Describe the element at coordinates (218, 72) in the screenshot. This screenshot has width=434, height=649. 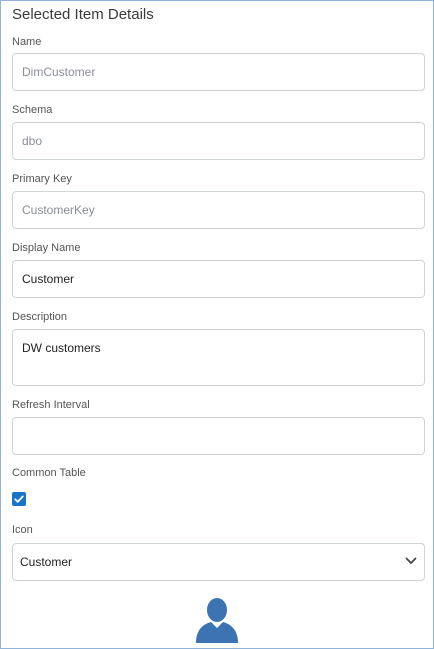
I see `name-field: DimCustomer` at that location.